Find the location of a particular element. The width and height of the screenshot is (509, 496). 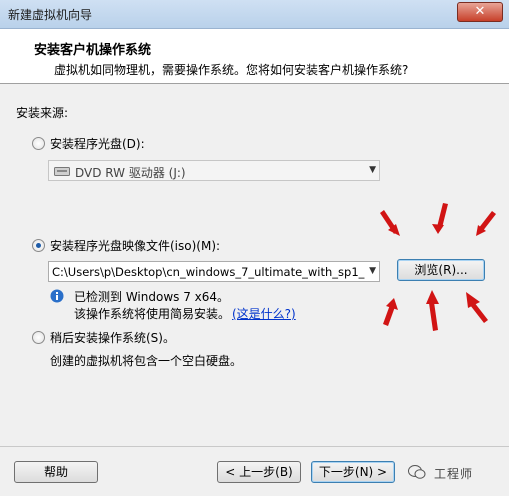

radio-later is located at coordinates (38, 337).